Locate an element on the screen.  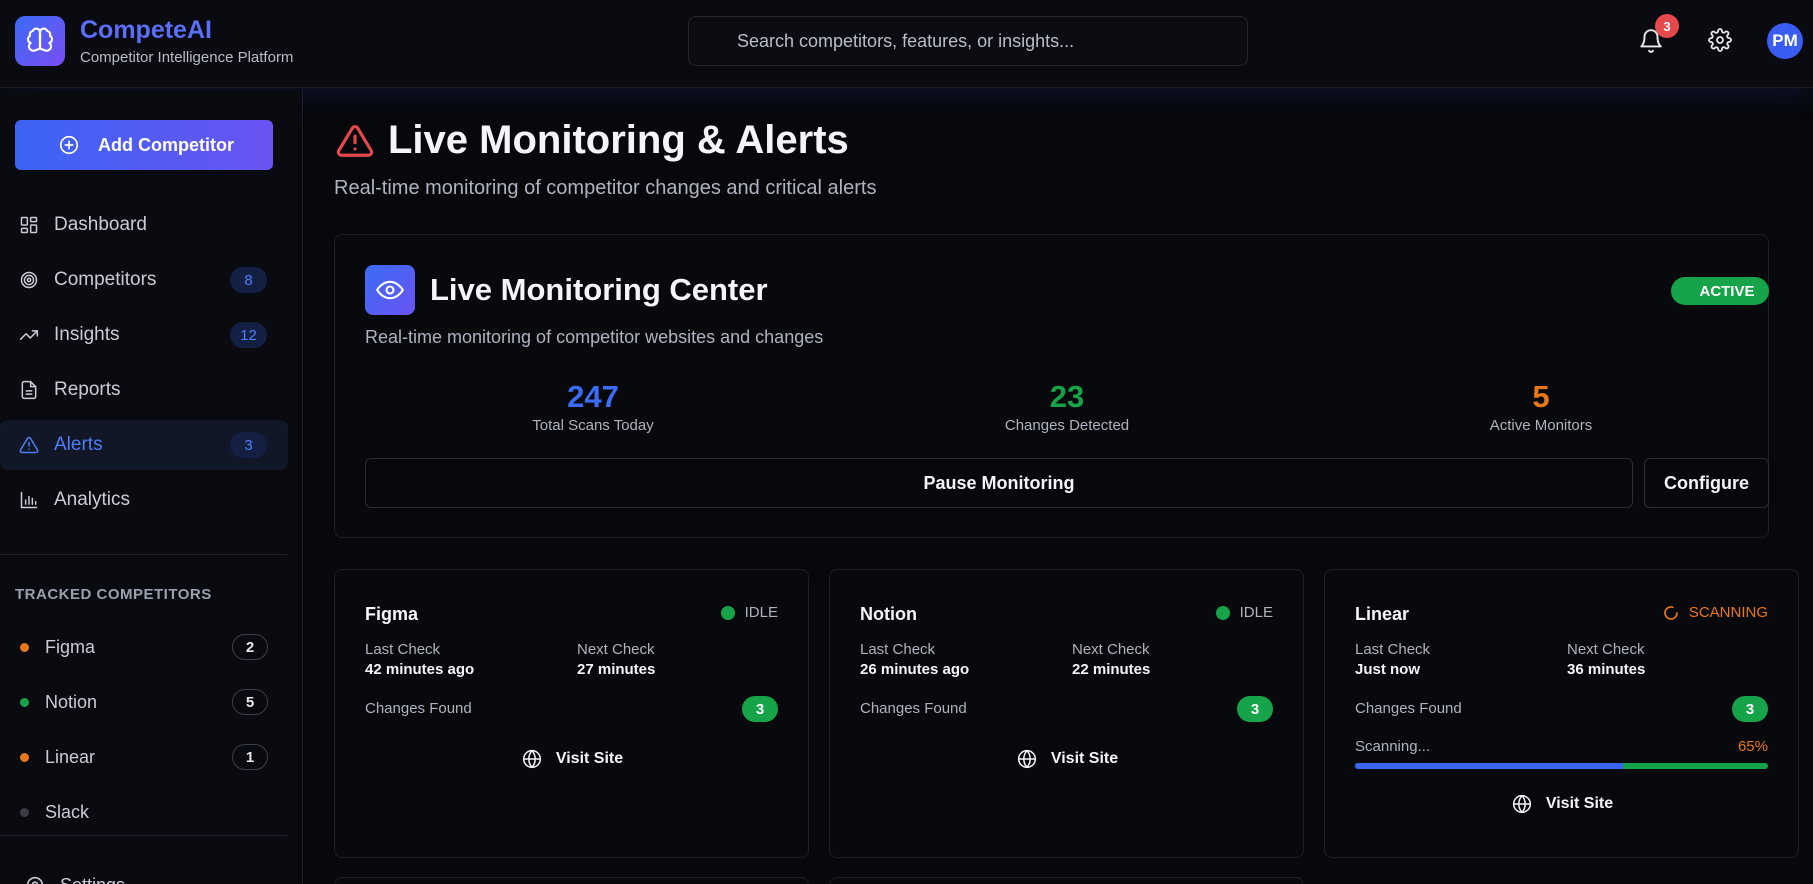
last-check-value: 26 minutes ago is located at coordinates (915, 669).